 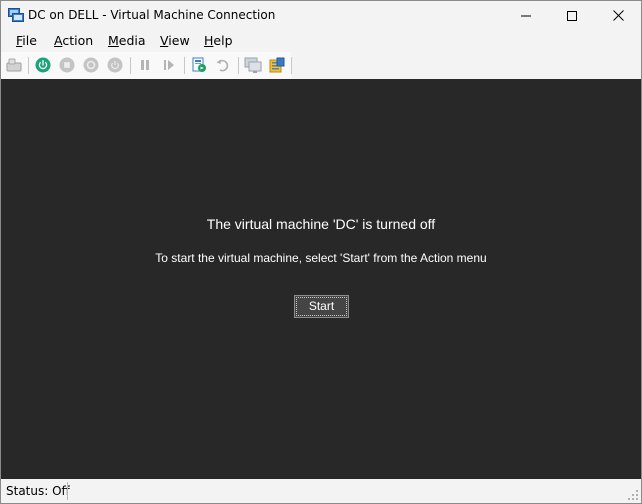 I want to click on save-state-button, so click(x=115, y=65).